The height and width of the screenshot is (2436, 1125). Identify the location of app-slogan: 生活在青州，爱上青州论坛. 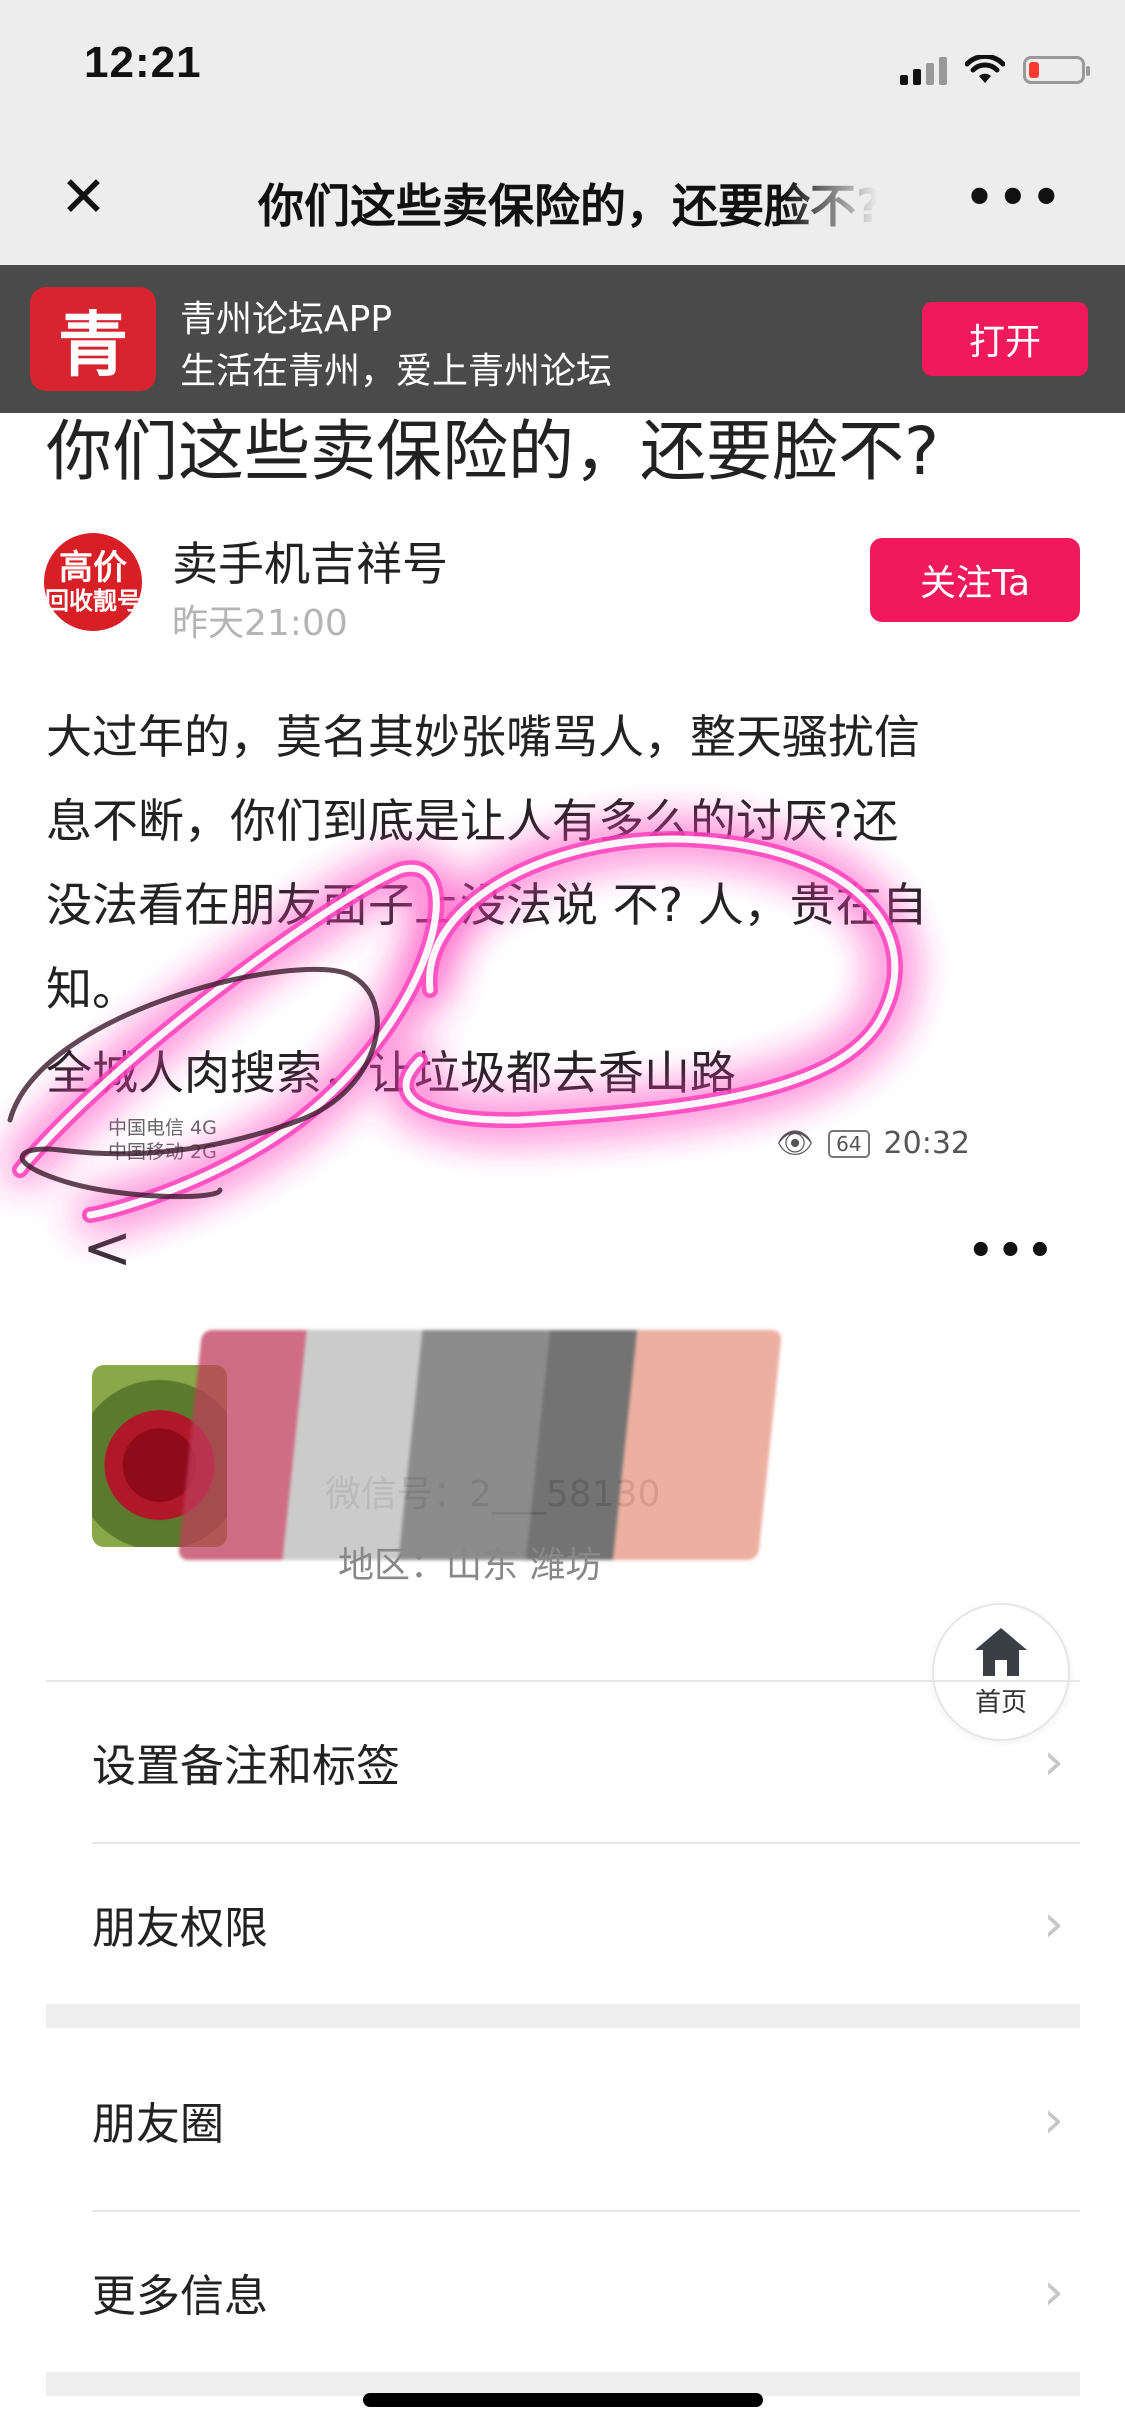
(396, 371).